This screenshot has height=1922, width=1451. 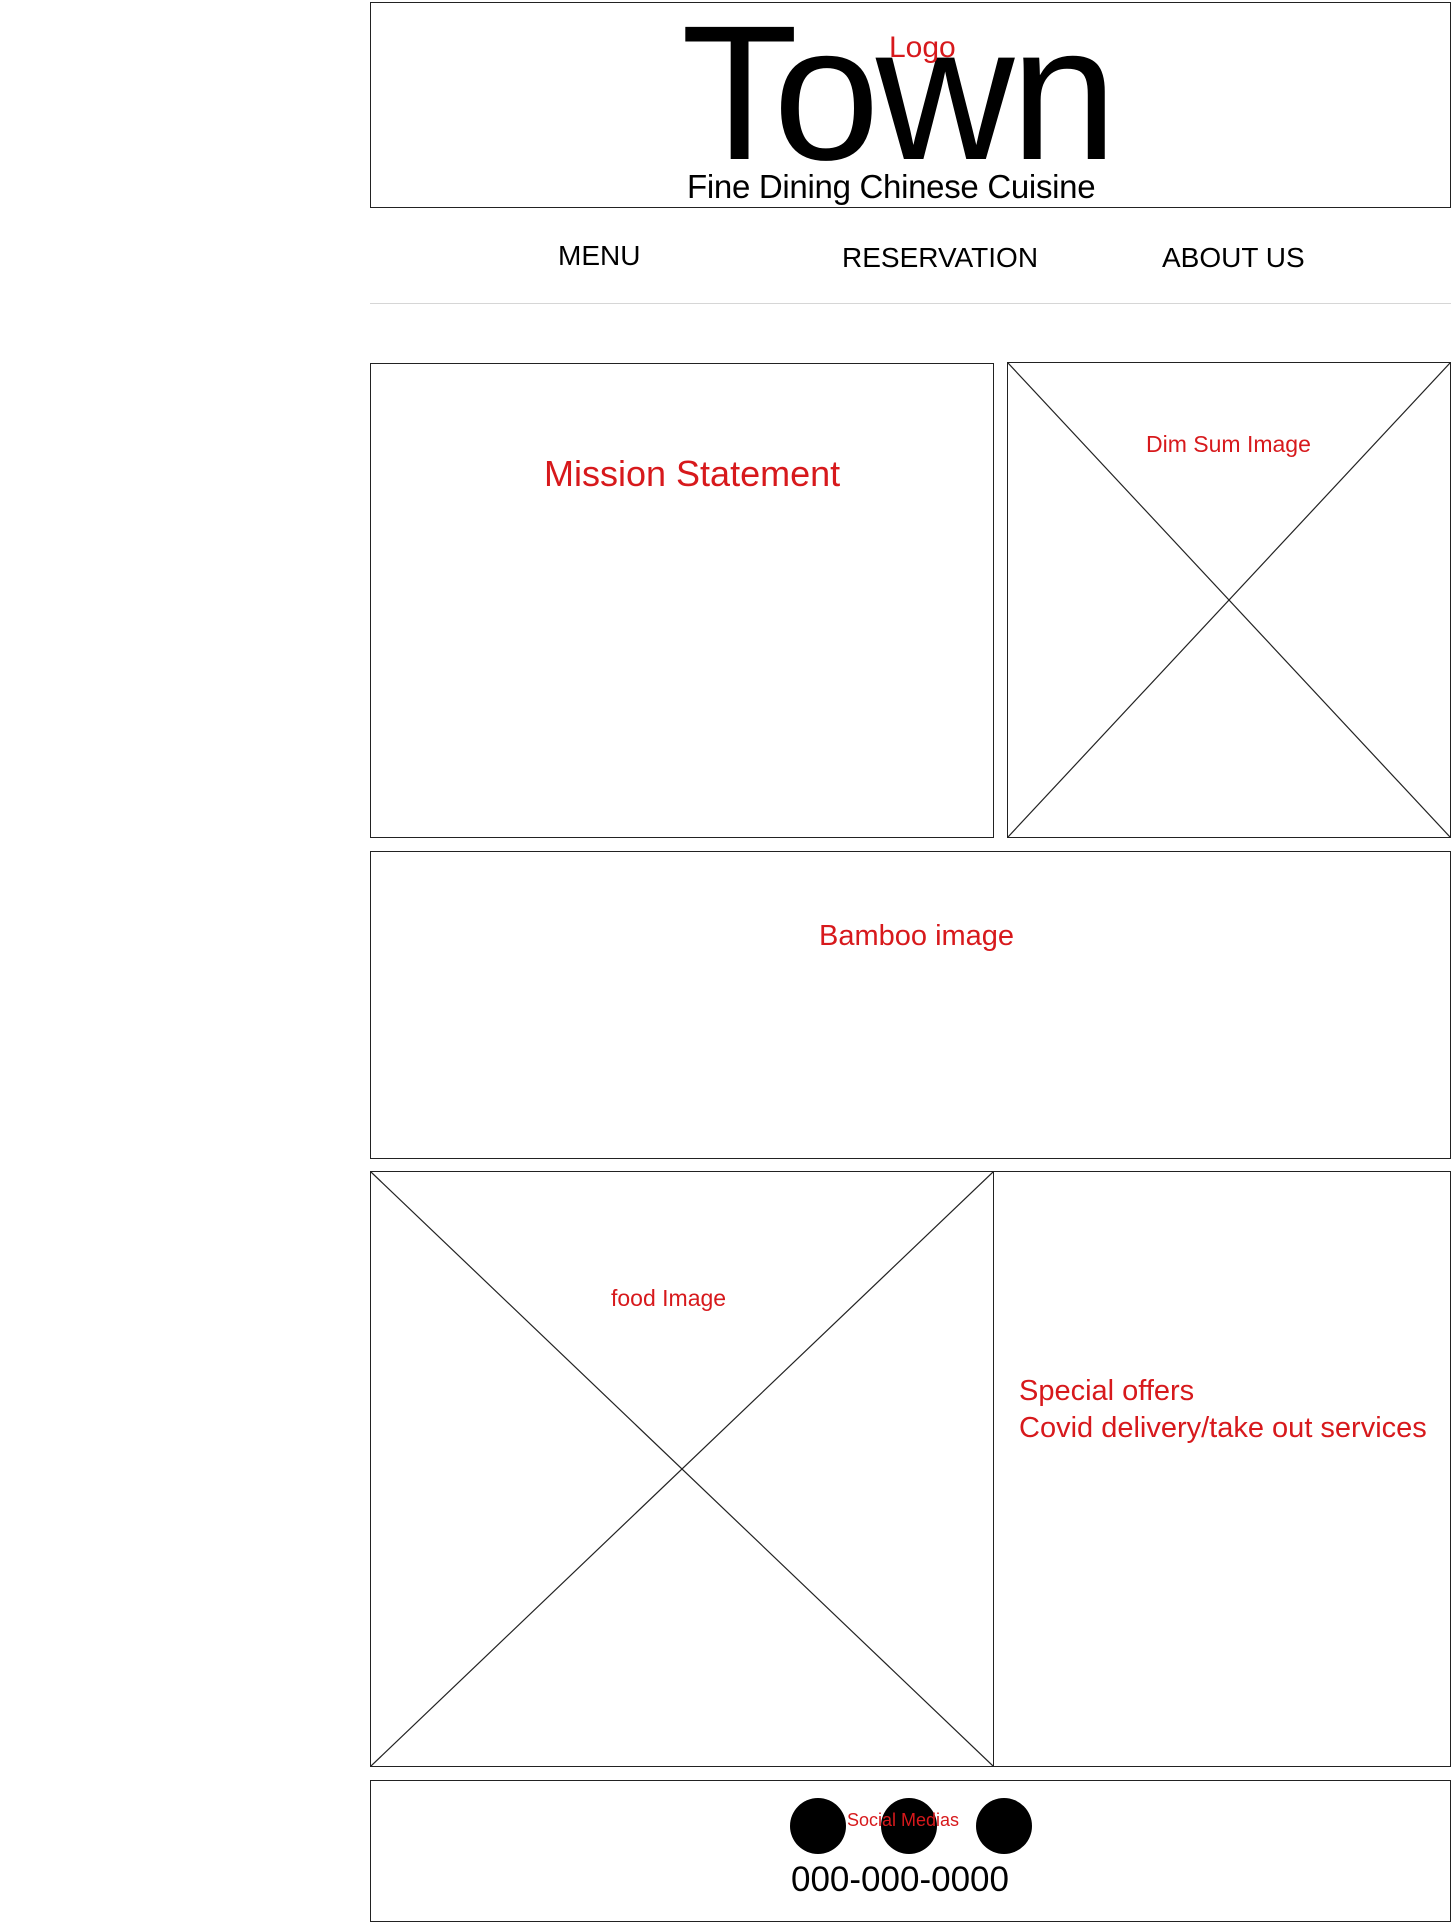 I want to click on mission-statement-title: Mission Statement, so click(x=692, y=473).